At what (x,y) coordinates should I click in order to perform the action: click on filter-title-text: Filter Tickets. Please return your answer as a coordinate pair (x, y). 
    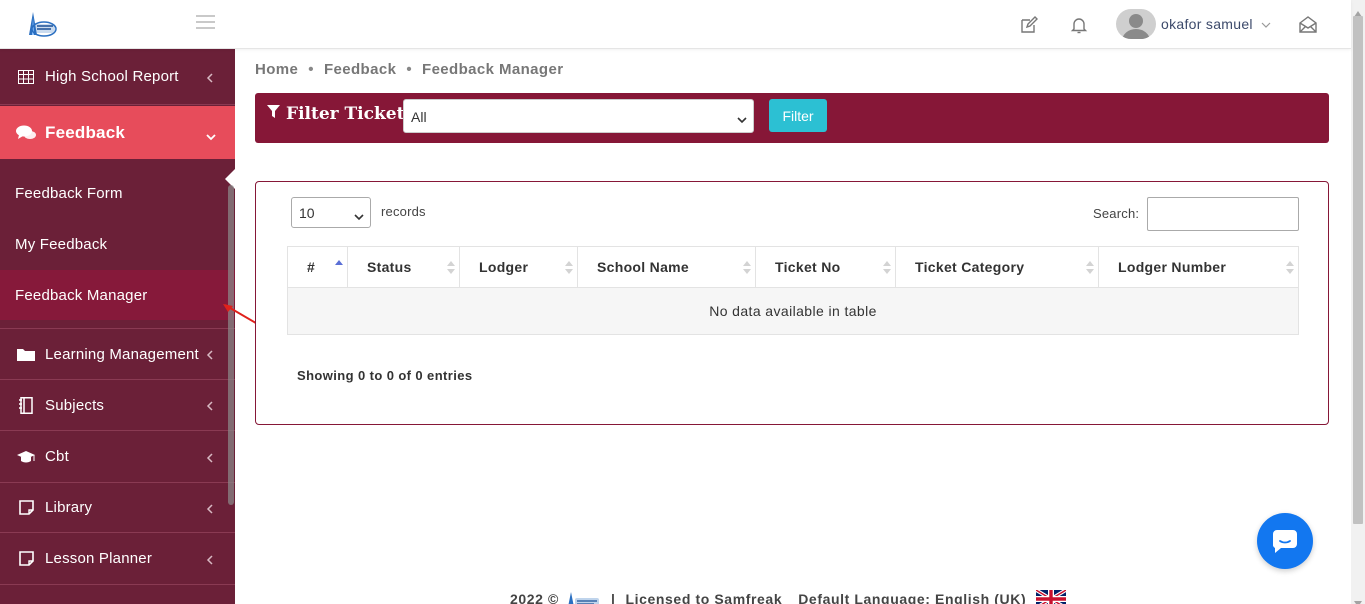
    Looking at the image, I should click on (350, 114).